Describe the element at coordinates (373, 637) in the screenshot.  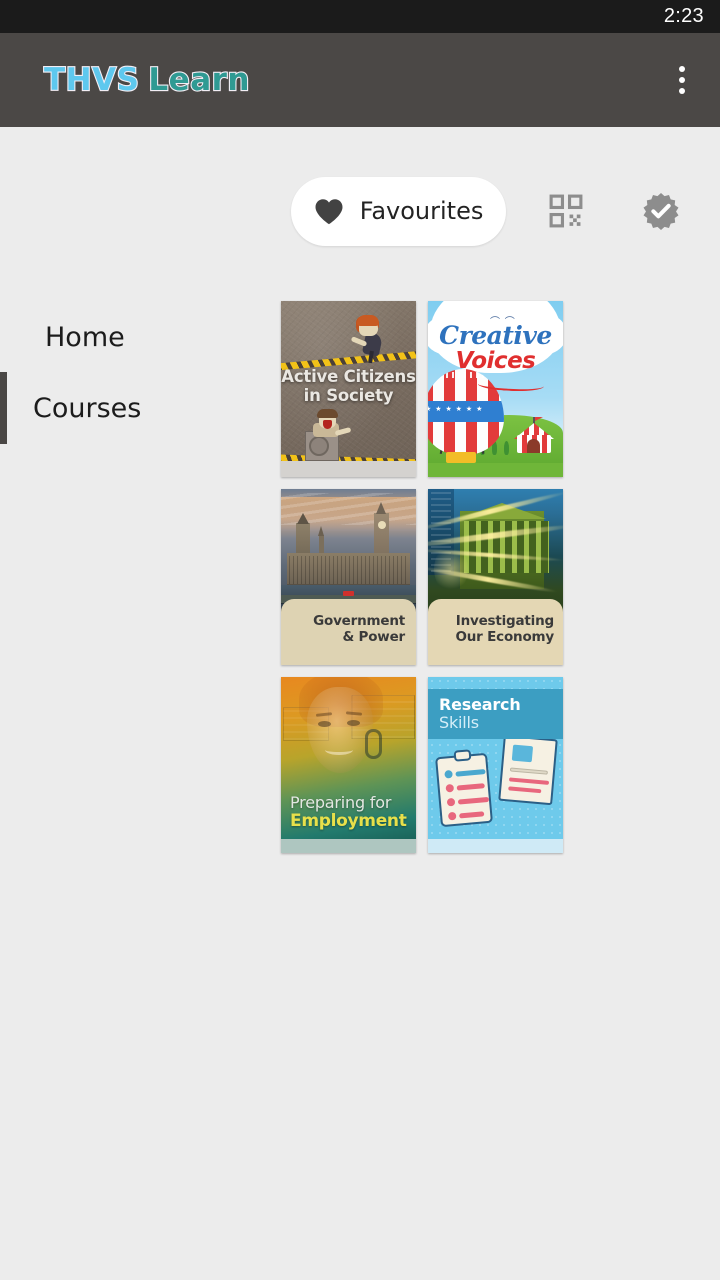
I see `course-title-line2: & Power` at that location.